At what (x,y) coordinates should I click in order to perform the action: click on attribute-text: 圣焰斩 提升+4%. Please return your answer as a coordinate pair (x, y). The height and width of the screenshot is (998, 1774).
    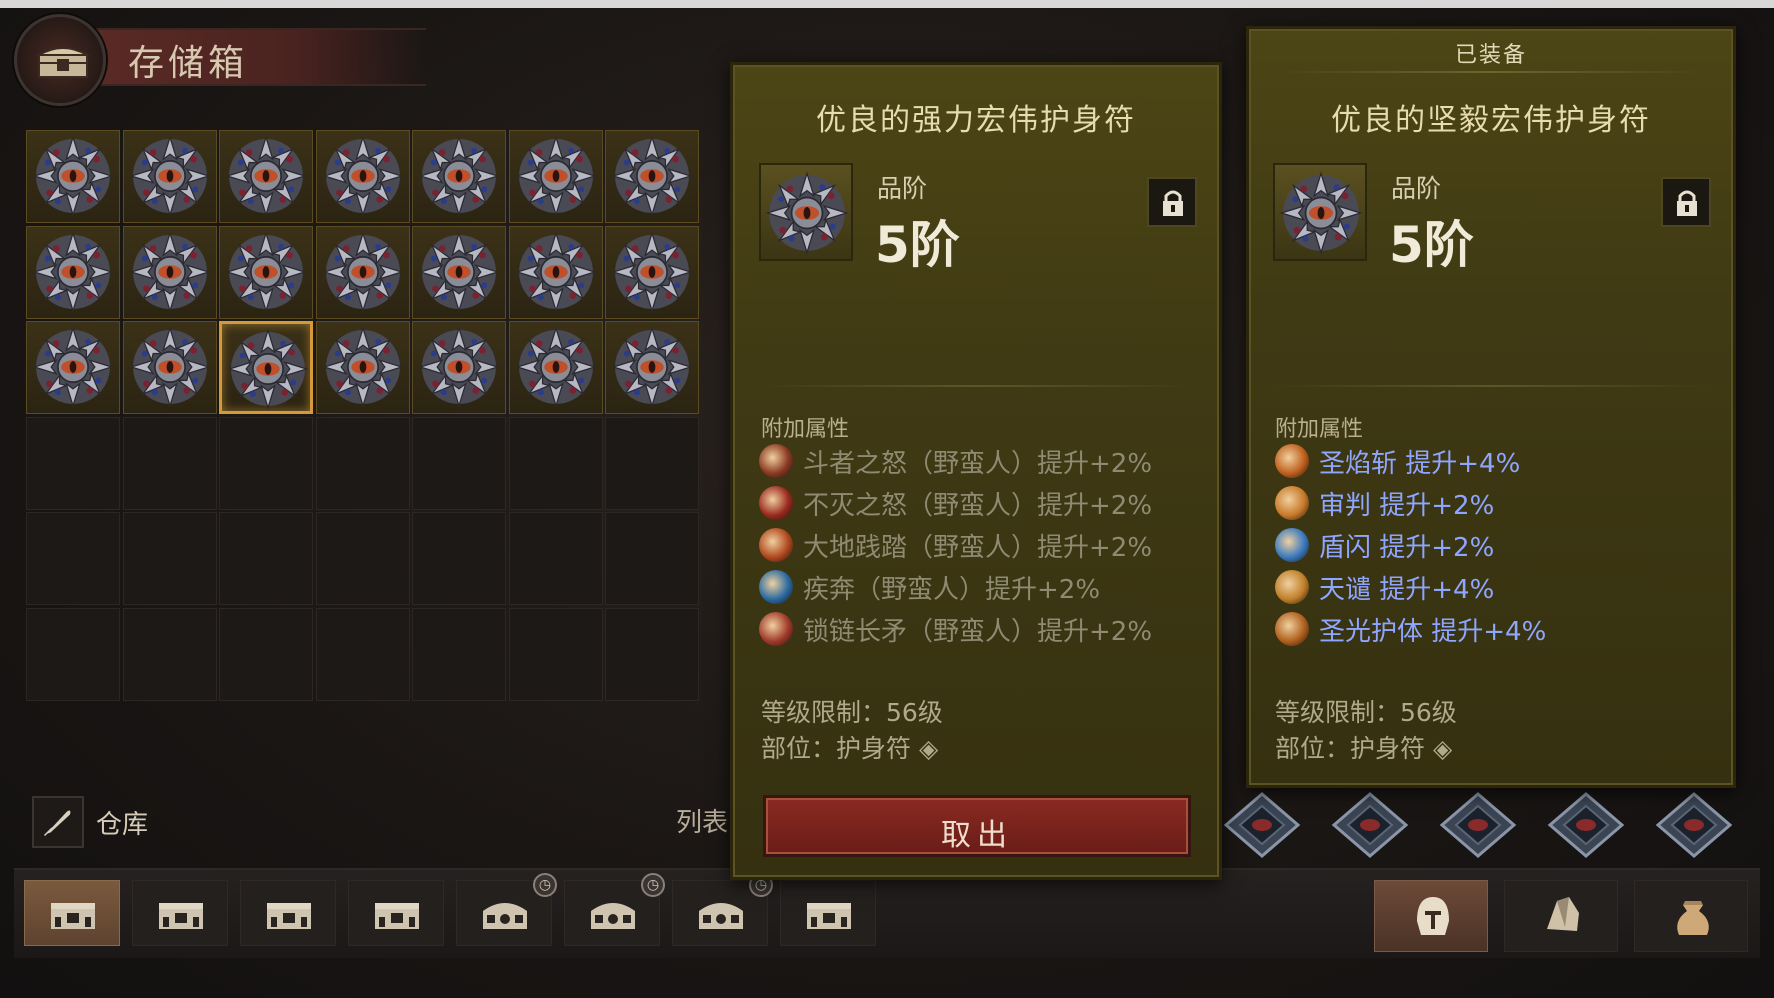
    Looking at the image, I should click on (1420, 463).